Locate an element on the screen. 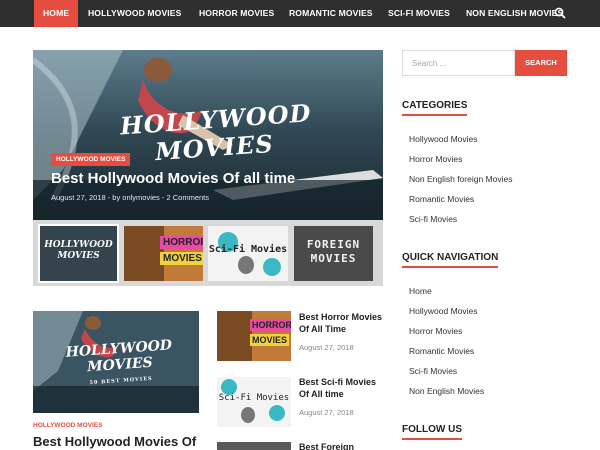  quicknav-link-hollywood: Hollywood Movies is located at coordinates (443, 311).